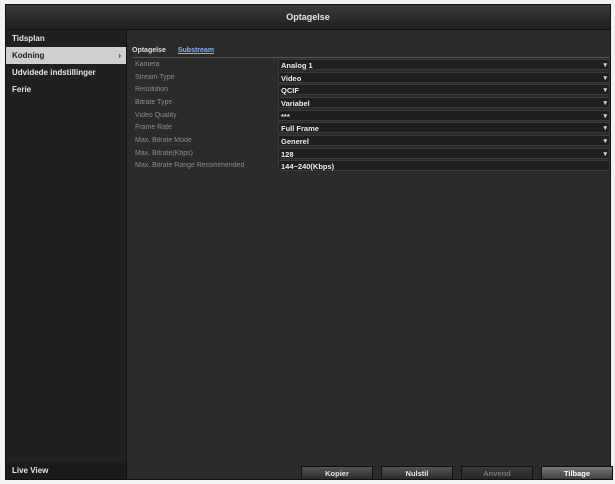 The height and width of the screenshot is (484, 615). Describe the element at coordinates (30, 470) in the screenshot. I see `live-view-label: Live View` at that location.